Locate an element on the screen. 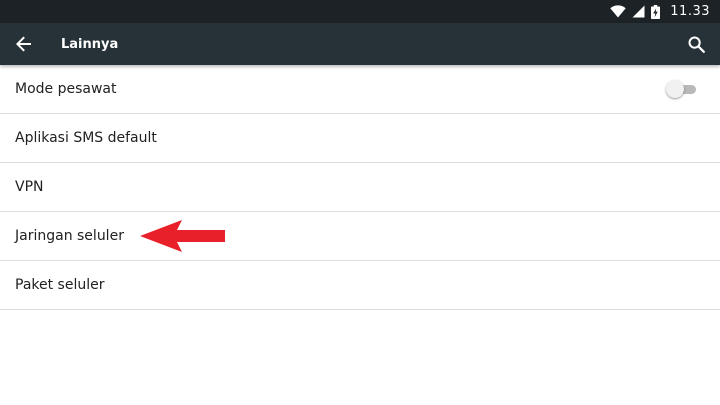 This screenshot has height=405, width=720. status-time: 11.33 is located at coordinates (690, 11).